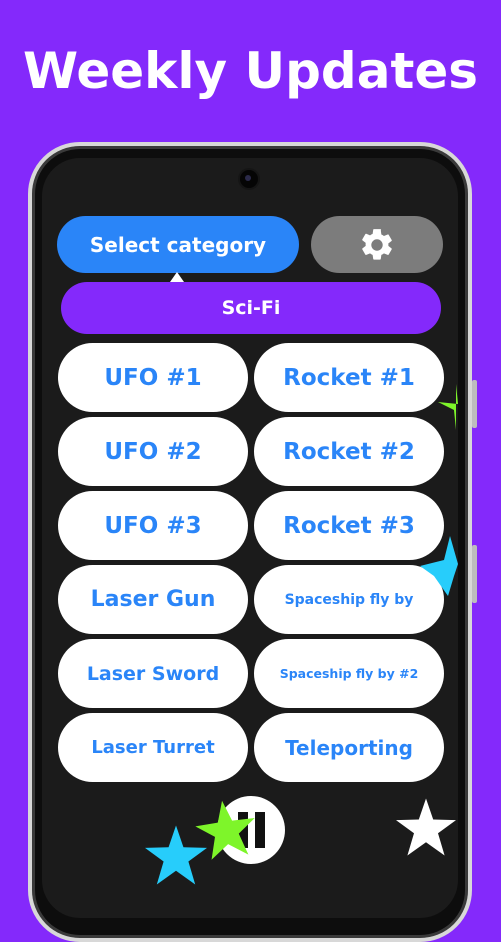  I want to click on sound-button-laser-sword: Laser Sword, so click(153, 673).